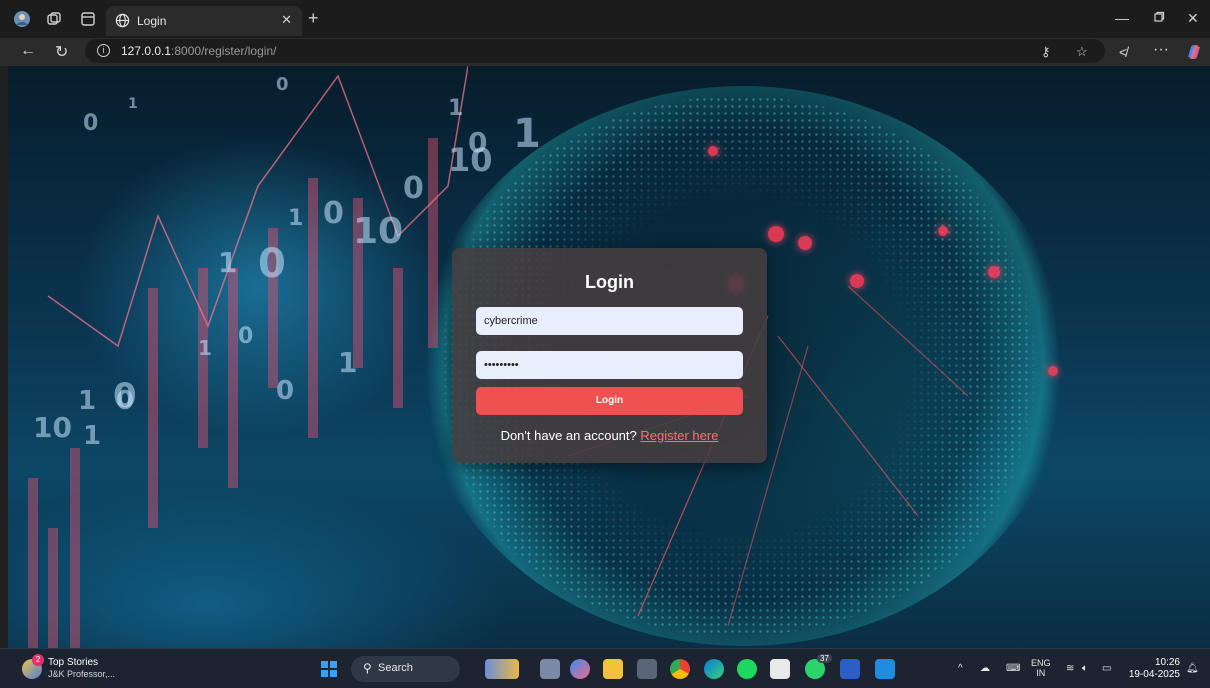 This screenshot has width=1210, height=688. What do you see at coordinates (1070, 668) in the screenshot?
I see `wifi-icon: ≋` at bounding box center [1070, 668].